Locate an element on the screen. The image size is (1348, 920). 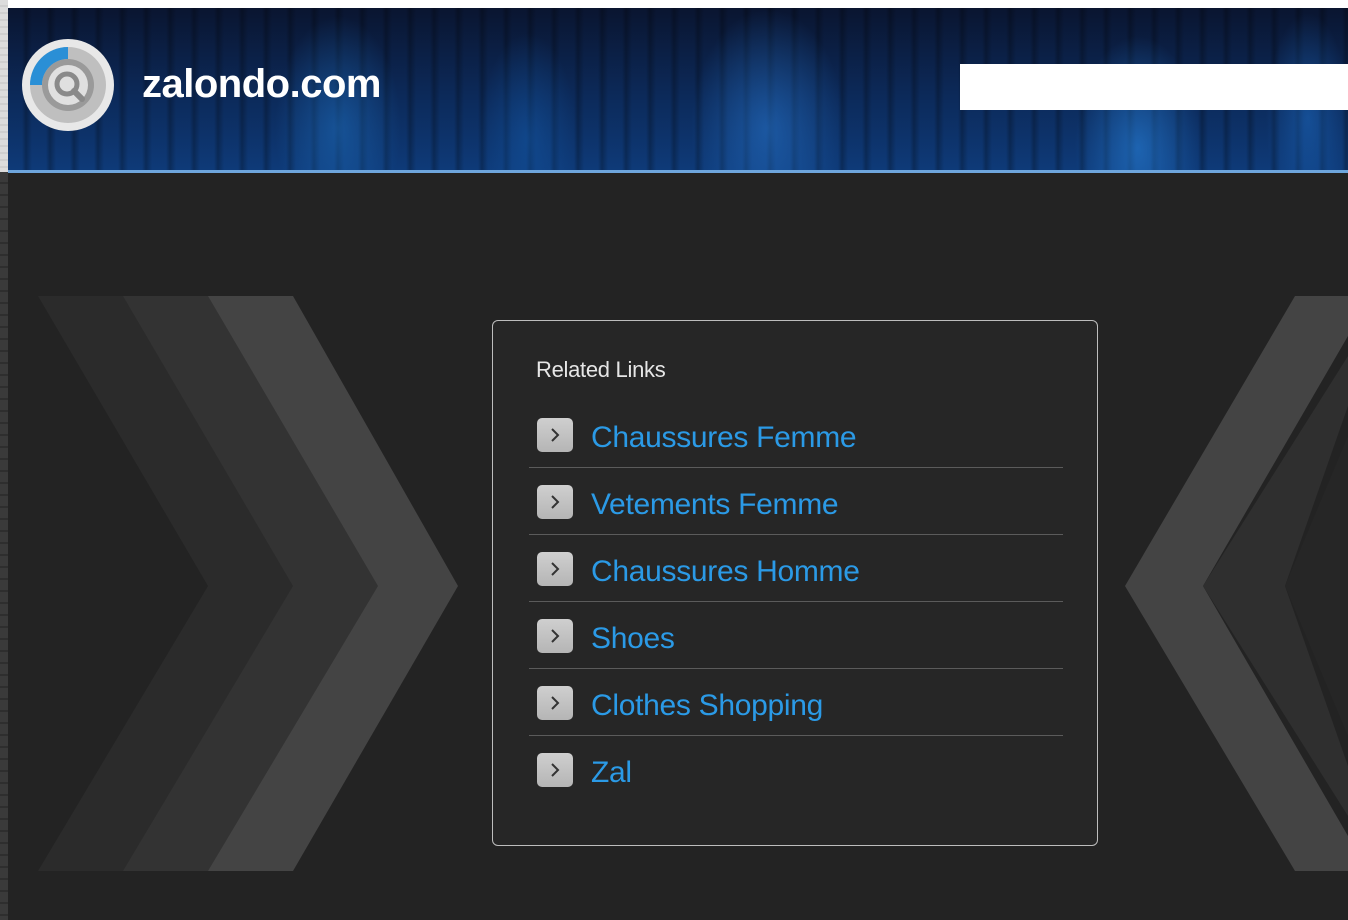
decorative-chevrons-right is located at coordinates (1236, 583).